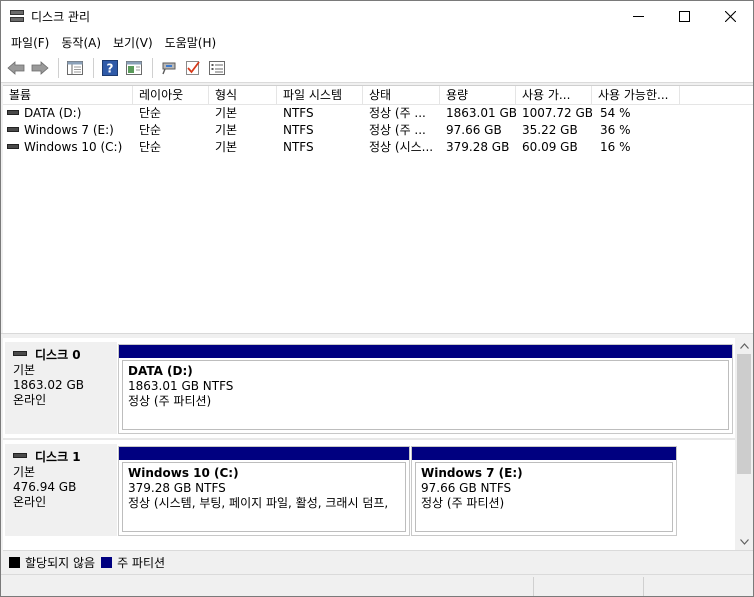 This screenshot has width=754, height=597. I want to click on menu-action: 동작(A), so click(81, 42).